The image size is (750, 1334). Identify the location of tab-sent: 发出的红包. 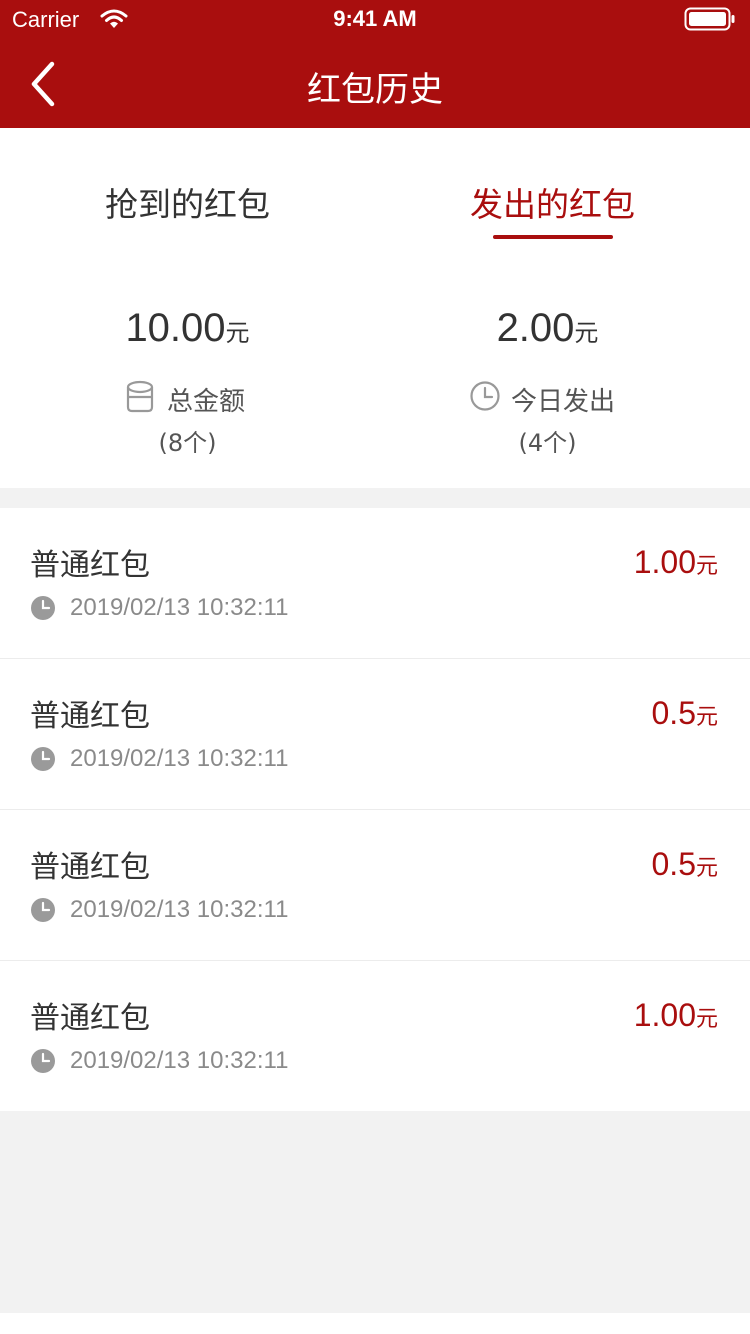
(552, 202).